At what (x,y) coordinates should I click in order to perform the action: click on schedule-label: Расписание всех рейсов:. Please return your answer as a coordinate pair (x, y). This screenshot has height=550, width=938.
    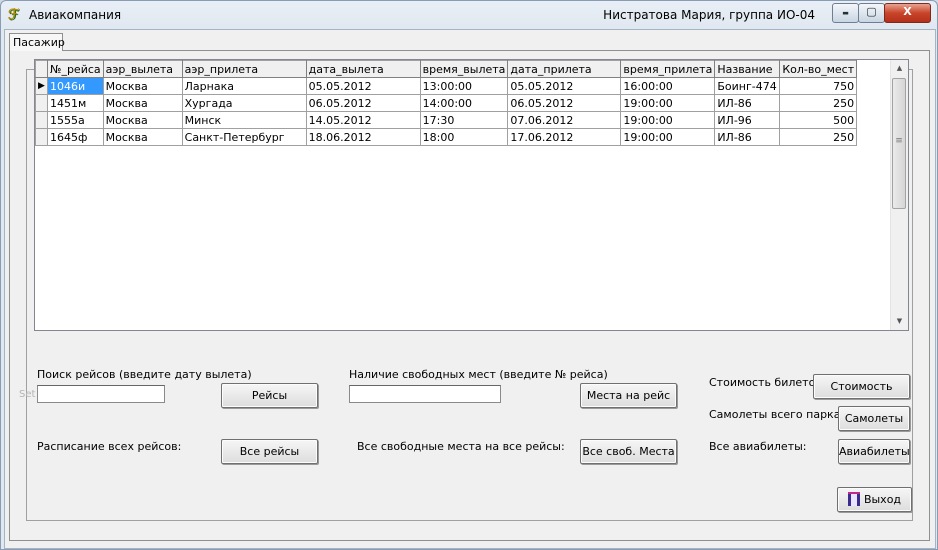
    Looking at the image, I should click on (109, 446).